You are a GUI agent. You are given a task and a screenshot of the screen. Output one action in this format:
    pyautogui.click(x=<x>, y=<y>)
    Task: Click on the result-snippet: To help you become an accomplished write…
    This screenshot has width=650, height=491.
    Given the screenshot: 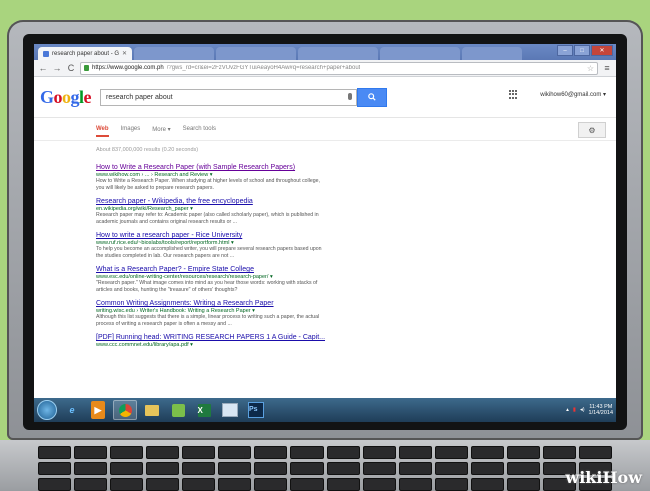 What is the action you would take?
    pyautogui.click(x=209, y=252)
    